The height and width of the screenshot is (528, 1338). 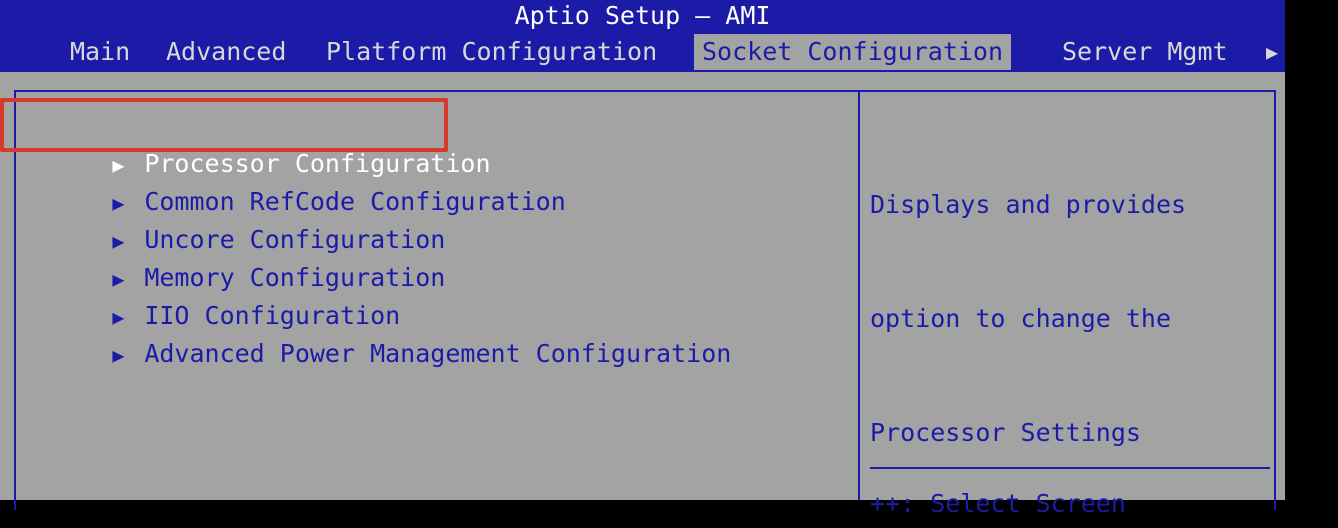 I want to click on menu-item-iio-configuration: ▶ IIO Configuration, so click(x=211, y=296).